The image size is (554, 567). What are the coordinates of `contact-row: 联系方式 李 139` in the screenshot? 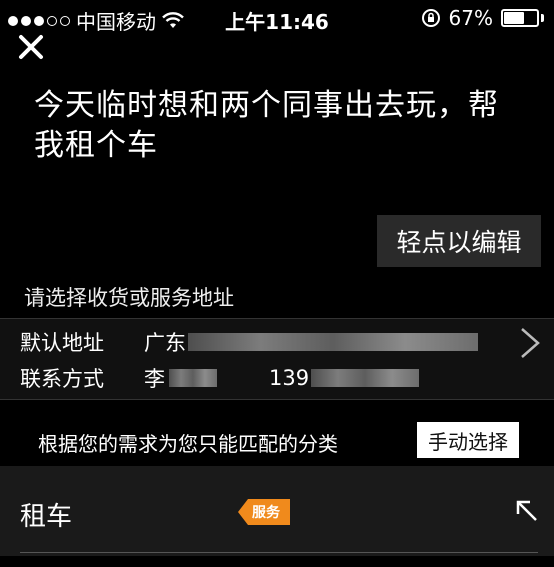 It's located at (220, 378).